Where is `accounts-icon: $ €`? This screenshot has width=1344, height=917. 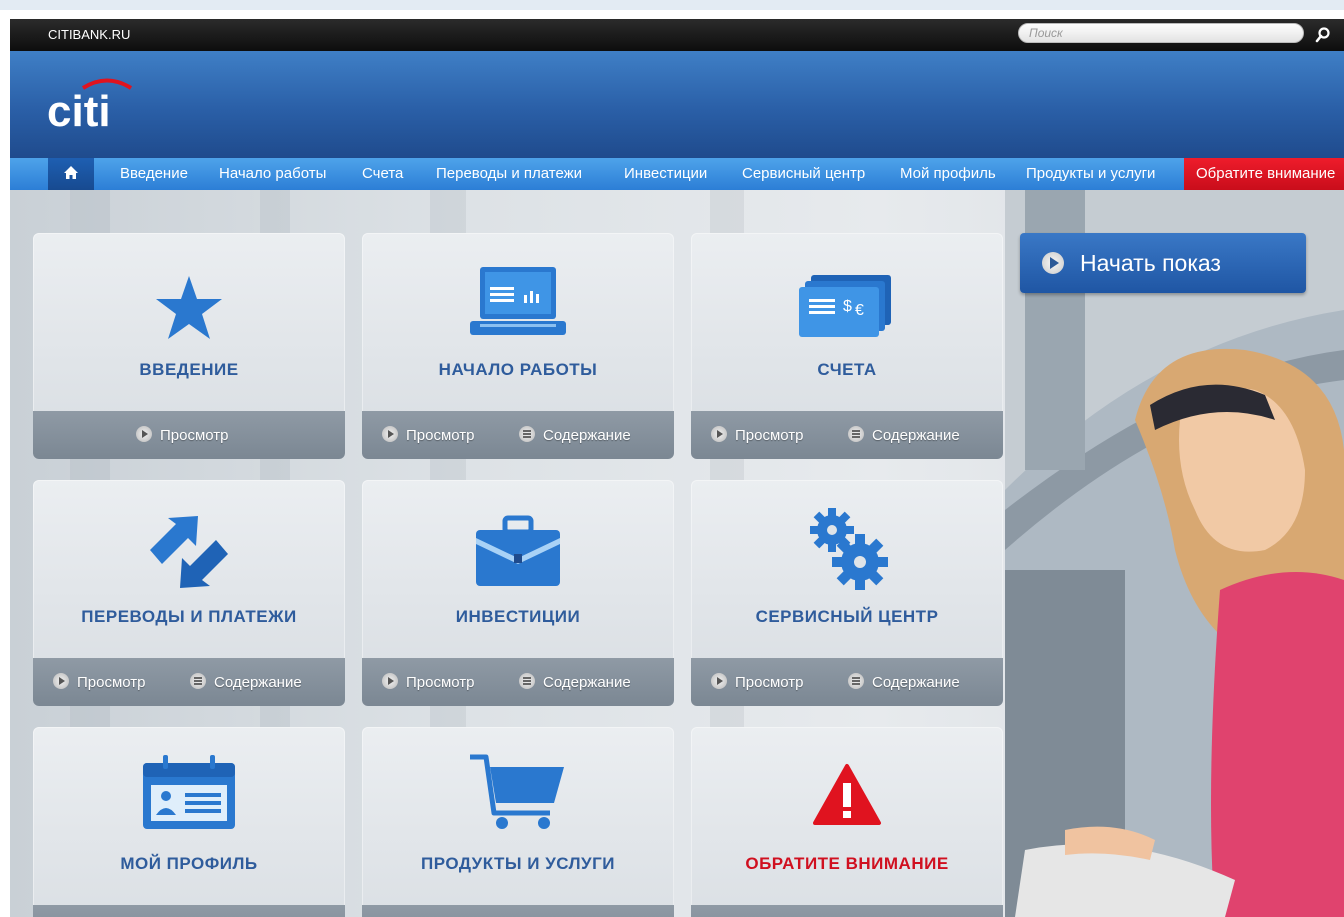
accounts-icon: $ € is located at coordinates (845, 306).